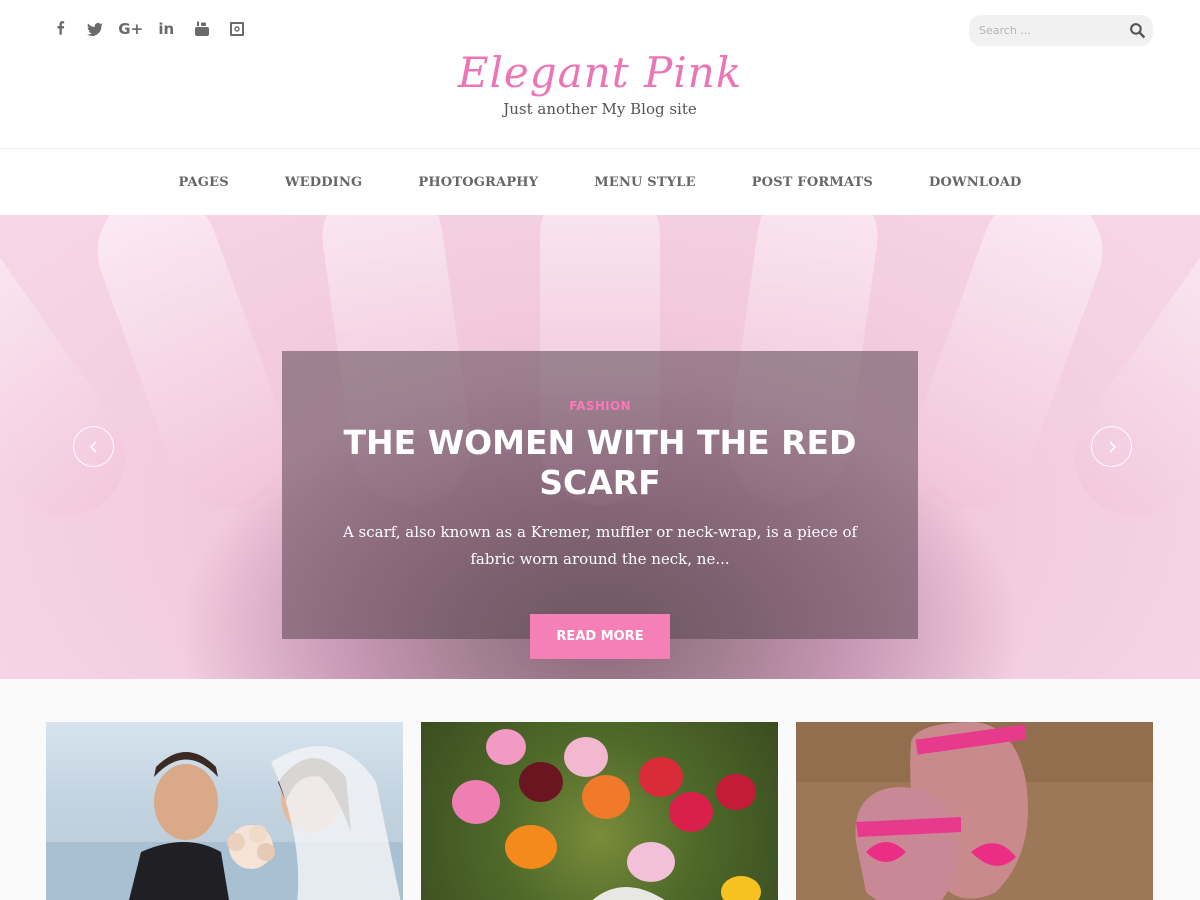 The image size is (1200, 900). Describe the element at coordinates (224, 823) in the screenshot. I see `wedding-couple-image` at that location.